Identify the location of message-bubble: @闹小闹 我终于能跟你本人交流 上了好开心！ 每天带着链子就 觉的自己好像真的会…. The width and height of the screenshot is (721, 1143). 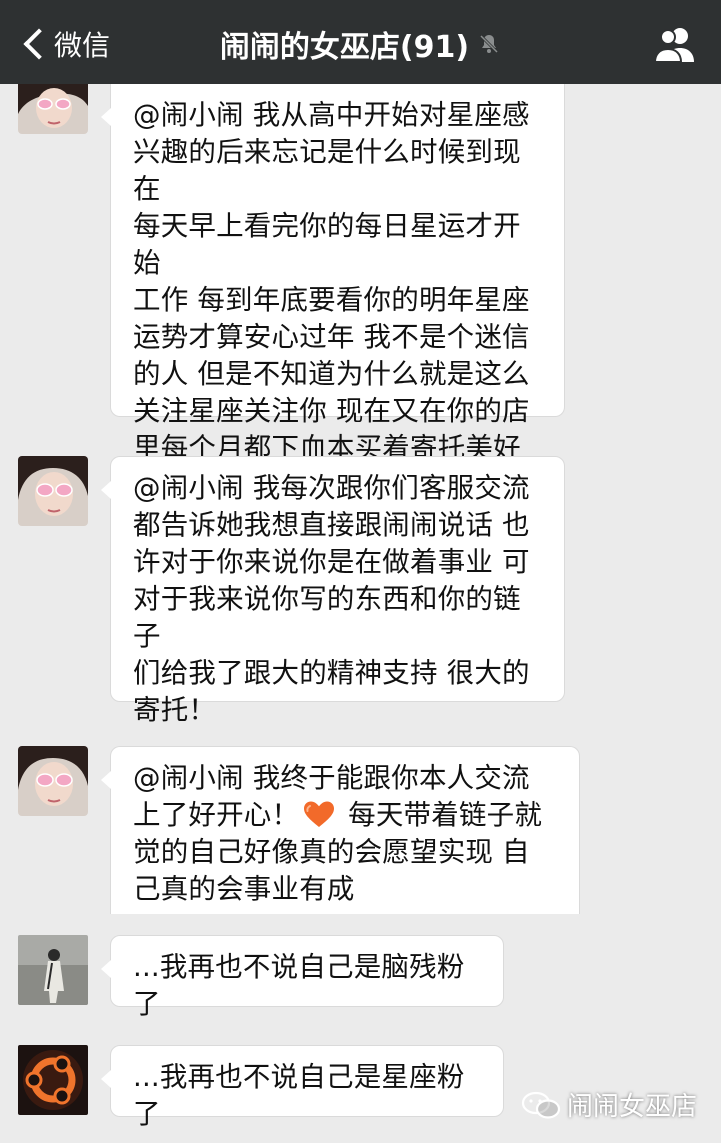
(340, 830).